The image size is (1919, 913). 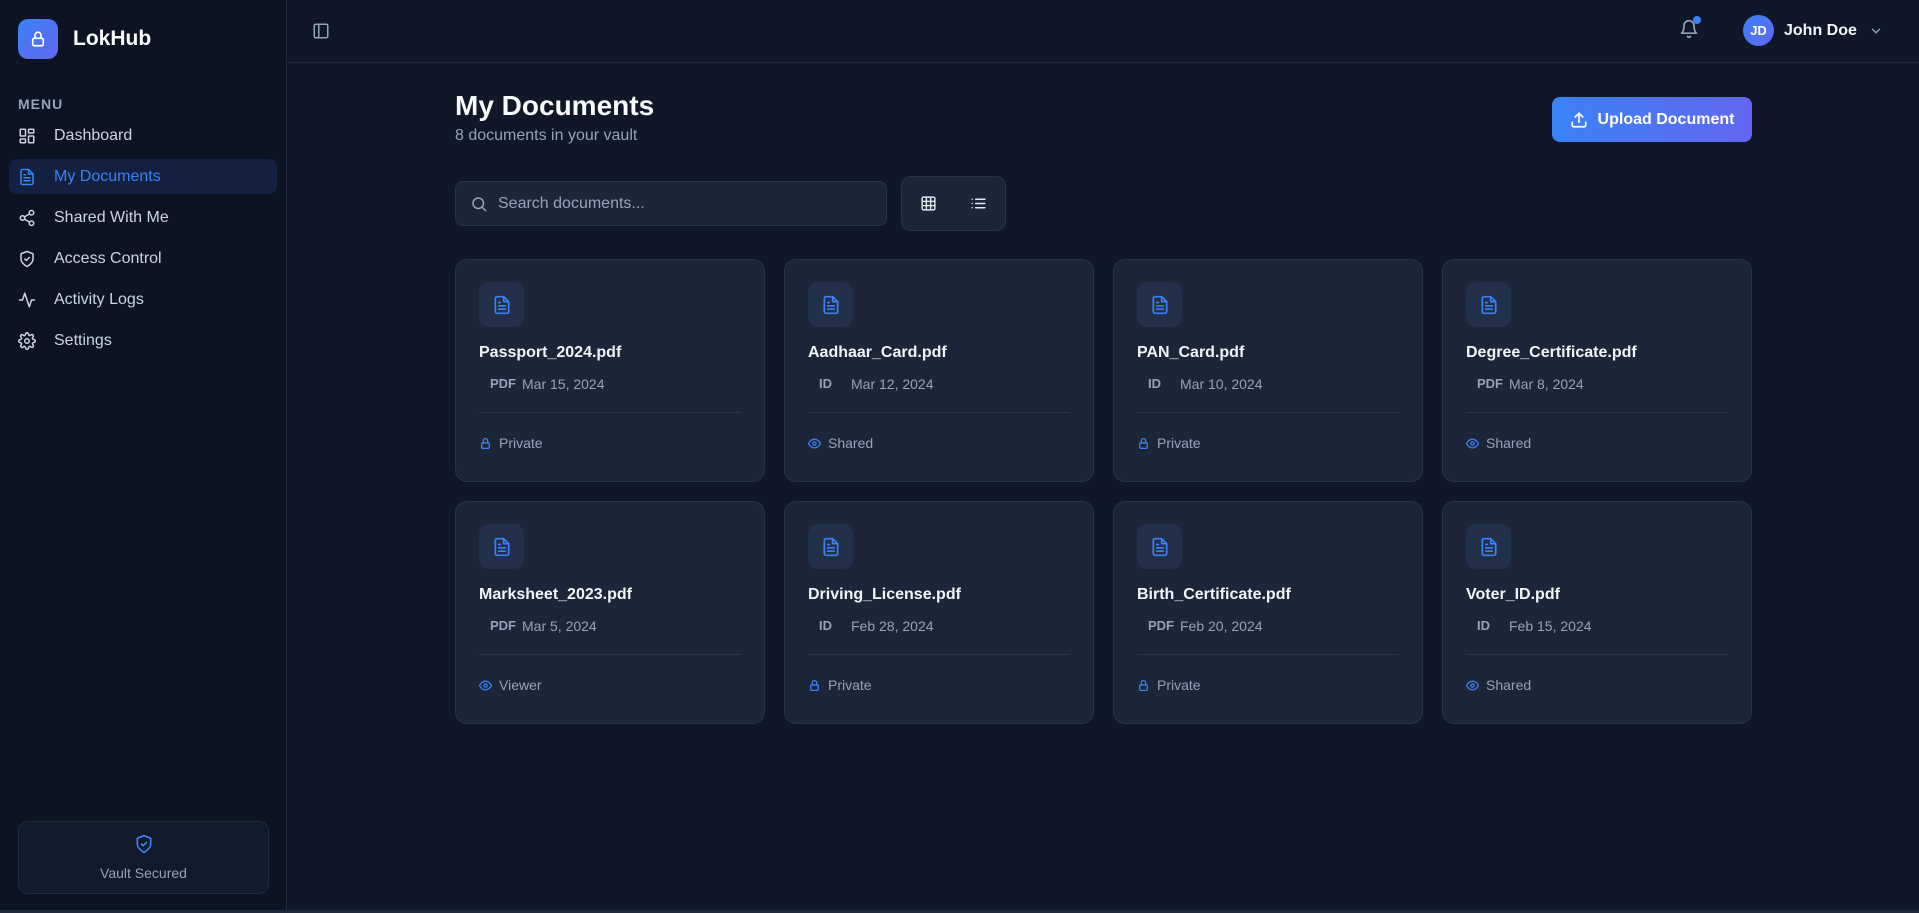 What do you see at coordinates (939, 370) in the screenshot?
I see `document-card: Aadhaar_Card.pdf ID Mar 12, 2024 Shared` at bounding box center [939, 370].